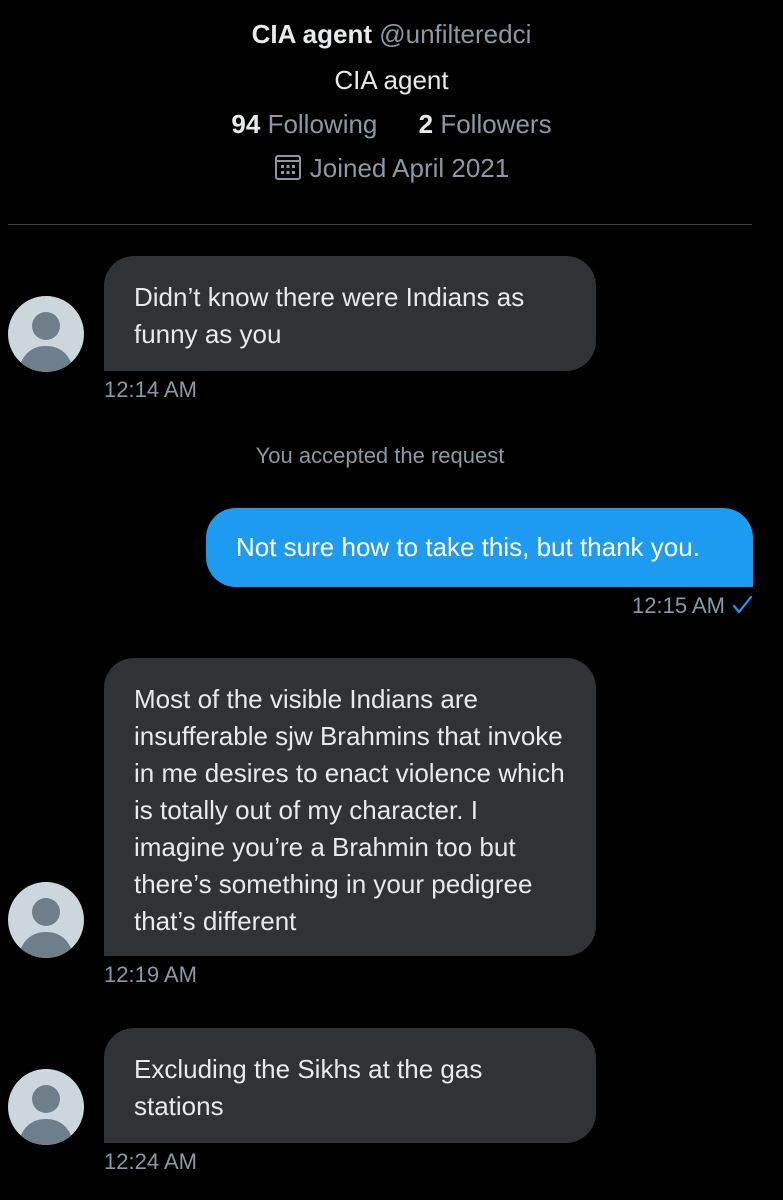  Describe the element at coordinates (287, 167) in the screenshot. I see `calendar-icon` at that location.